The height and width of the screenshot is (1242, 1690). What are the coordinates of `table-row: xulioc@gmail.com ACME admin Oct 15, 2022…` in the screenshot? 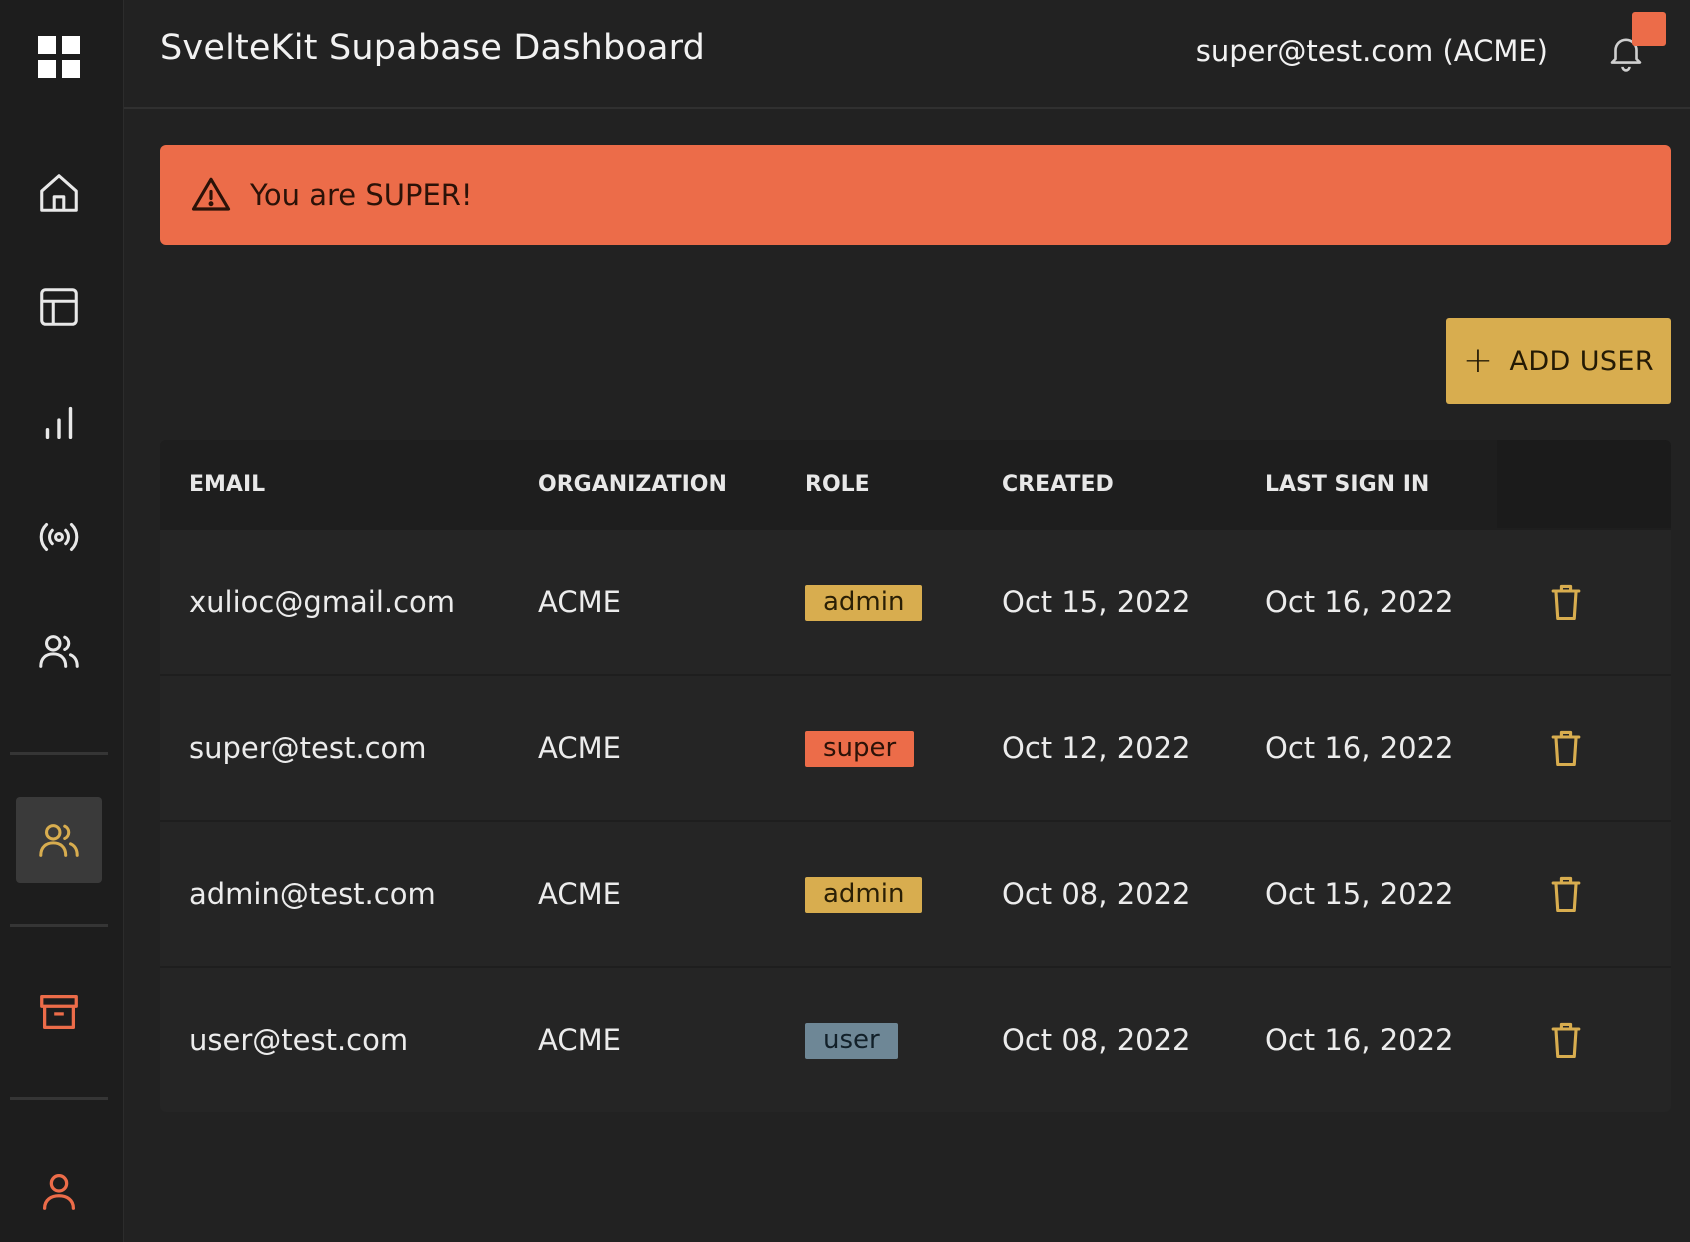 It's located at (915, 601).